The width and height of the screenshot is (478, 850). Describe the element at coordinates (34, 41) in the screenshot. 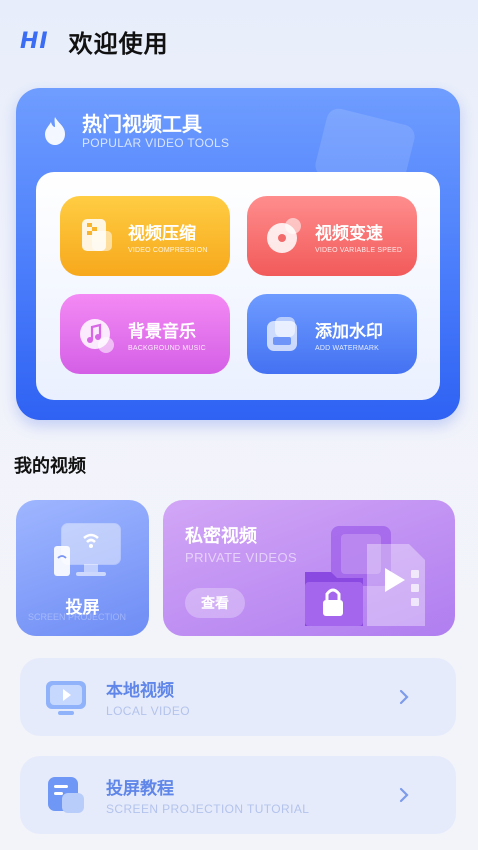

I see `hi-logo: HI` at that location.